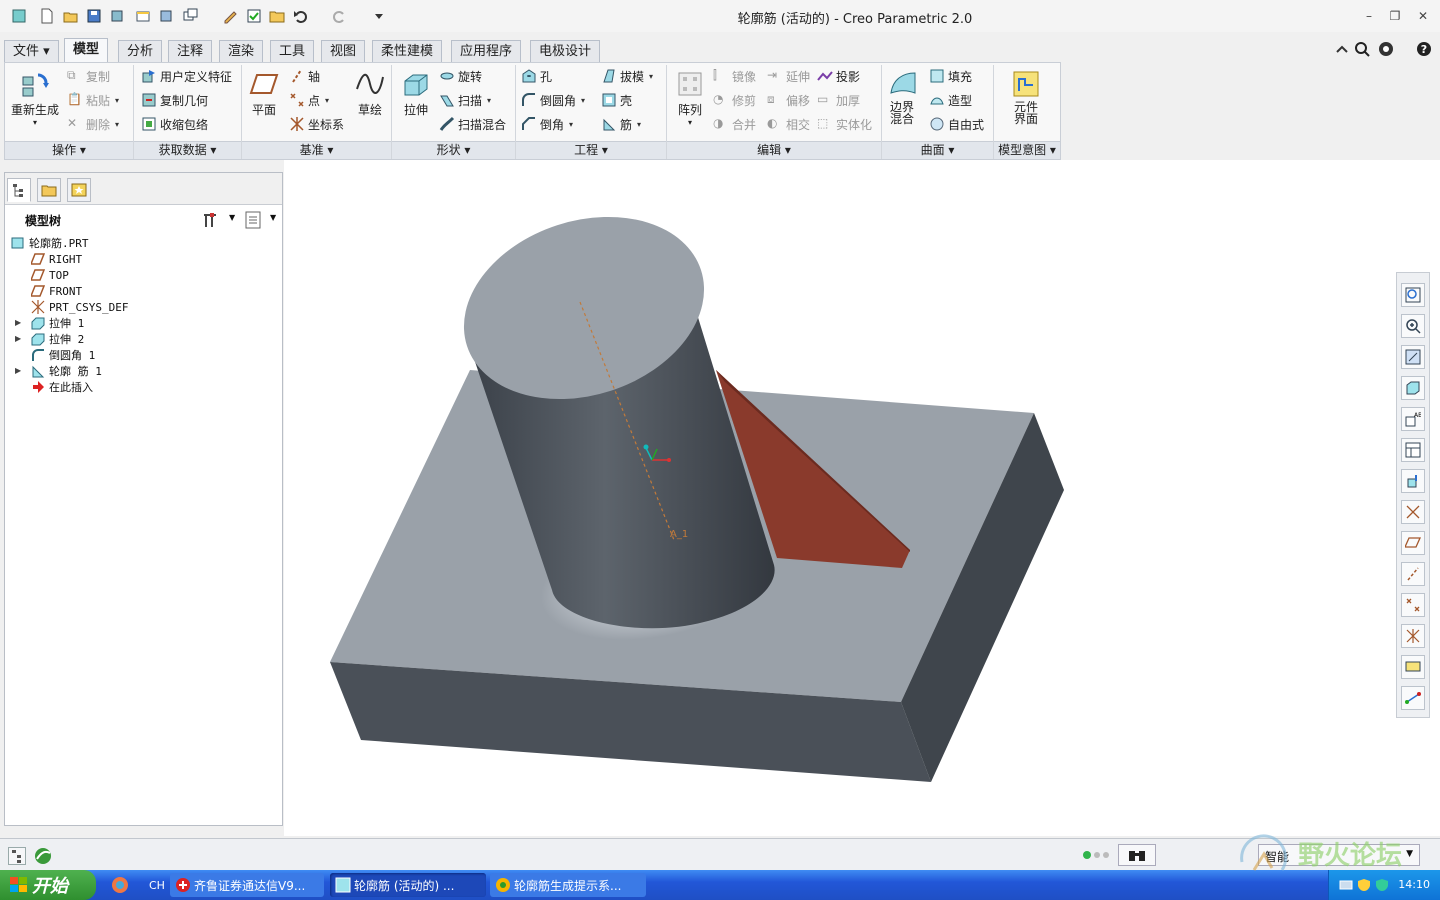 The width and height of the screenshot is (1440, 900). Describe the element at coordinates (157, 885) in the screenshot. I see `language-indicator: CH` at that location.